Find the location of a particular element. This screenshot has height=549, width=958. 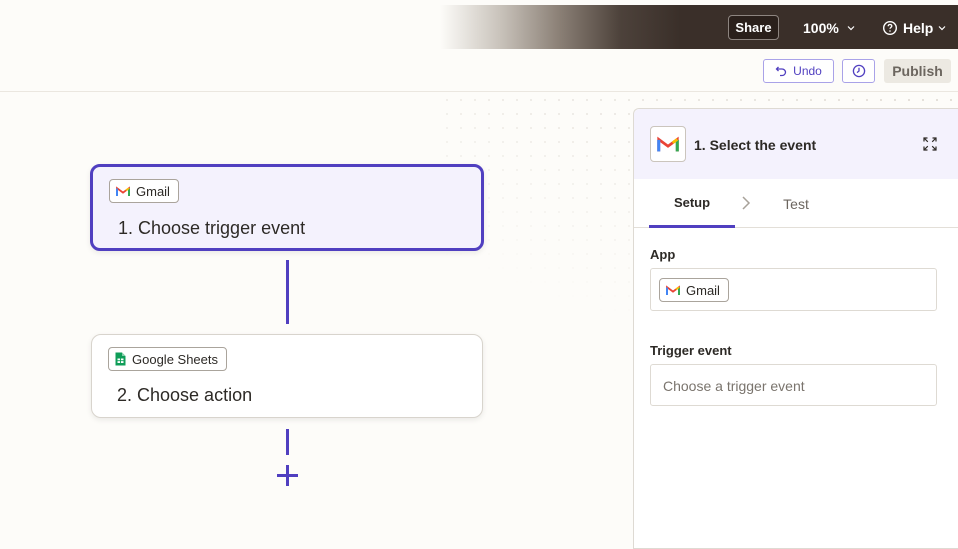

panel-app-icon is located at coordinates (668, 144).